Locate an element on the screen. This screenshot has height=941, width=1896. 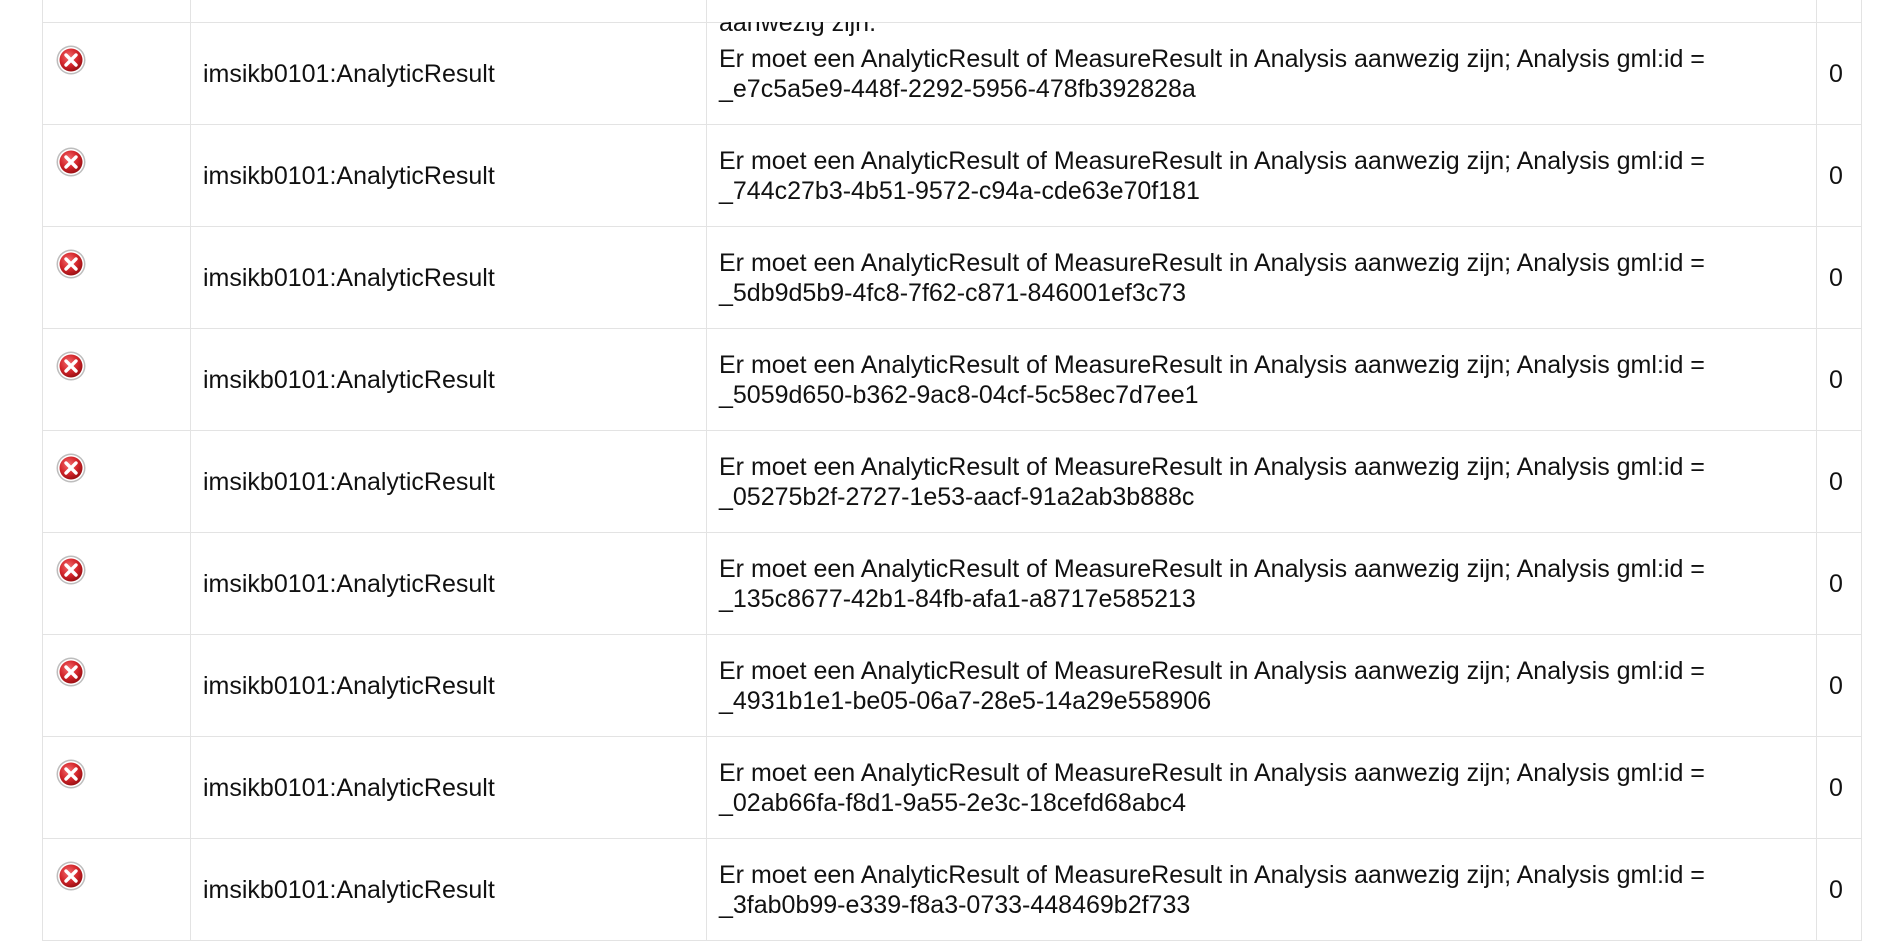
message-text-partial: aanwezig zijn. is located at coordinates (798, 29).